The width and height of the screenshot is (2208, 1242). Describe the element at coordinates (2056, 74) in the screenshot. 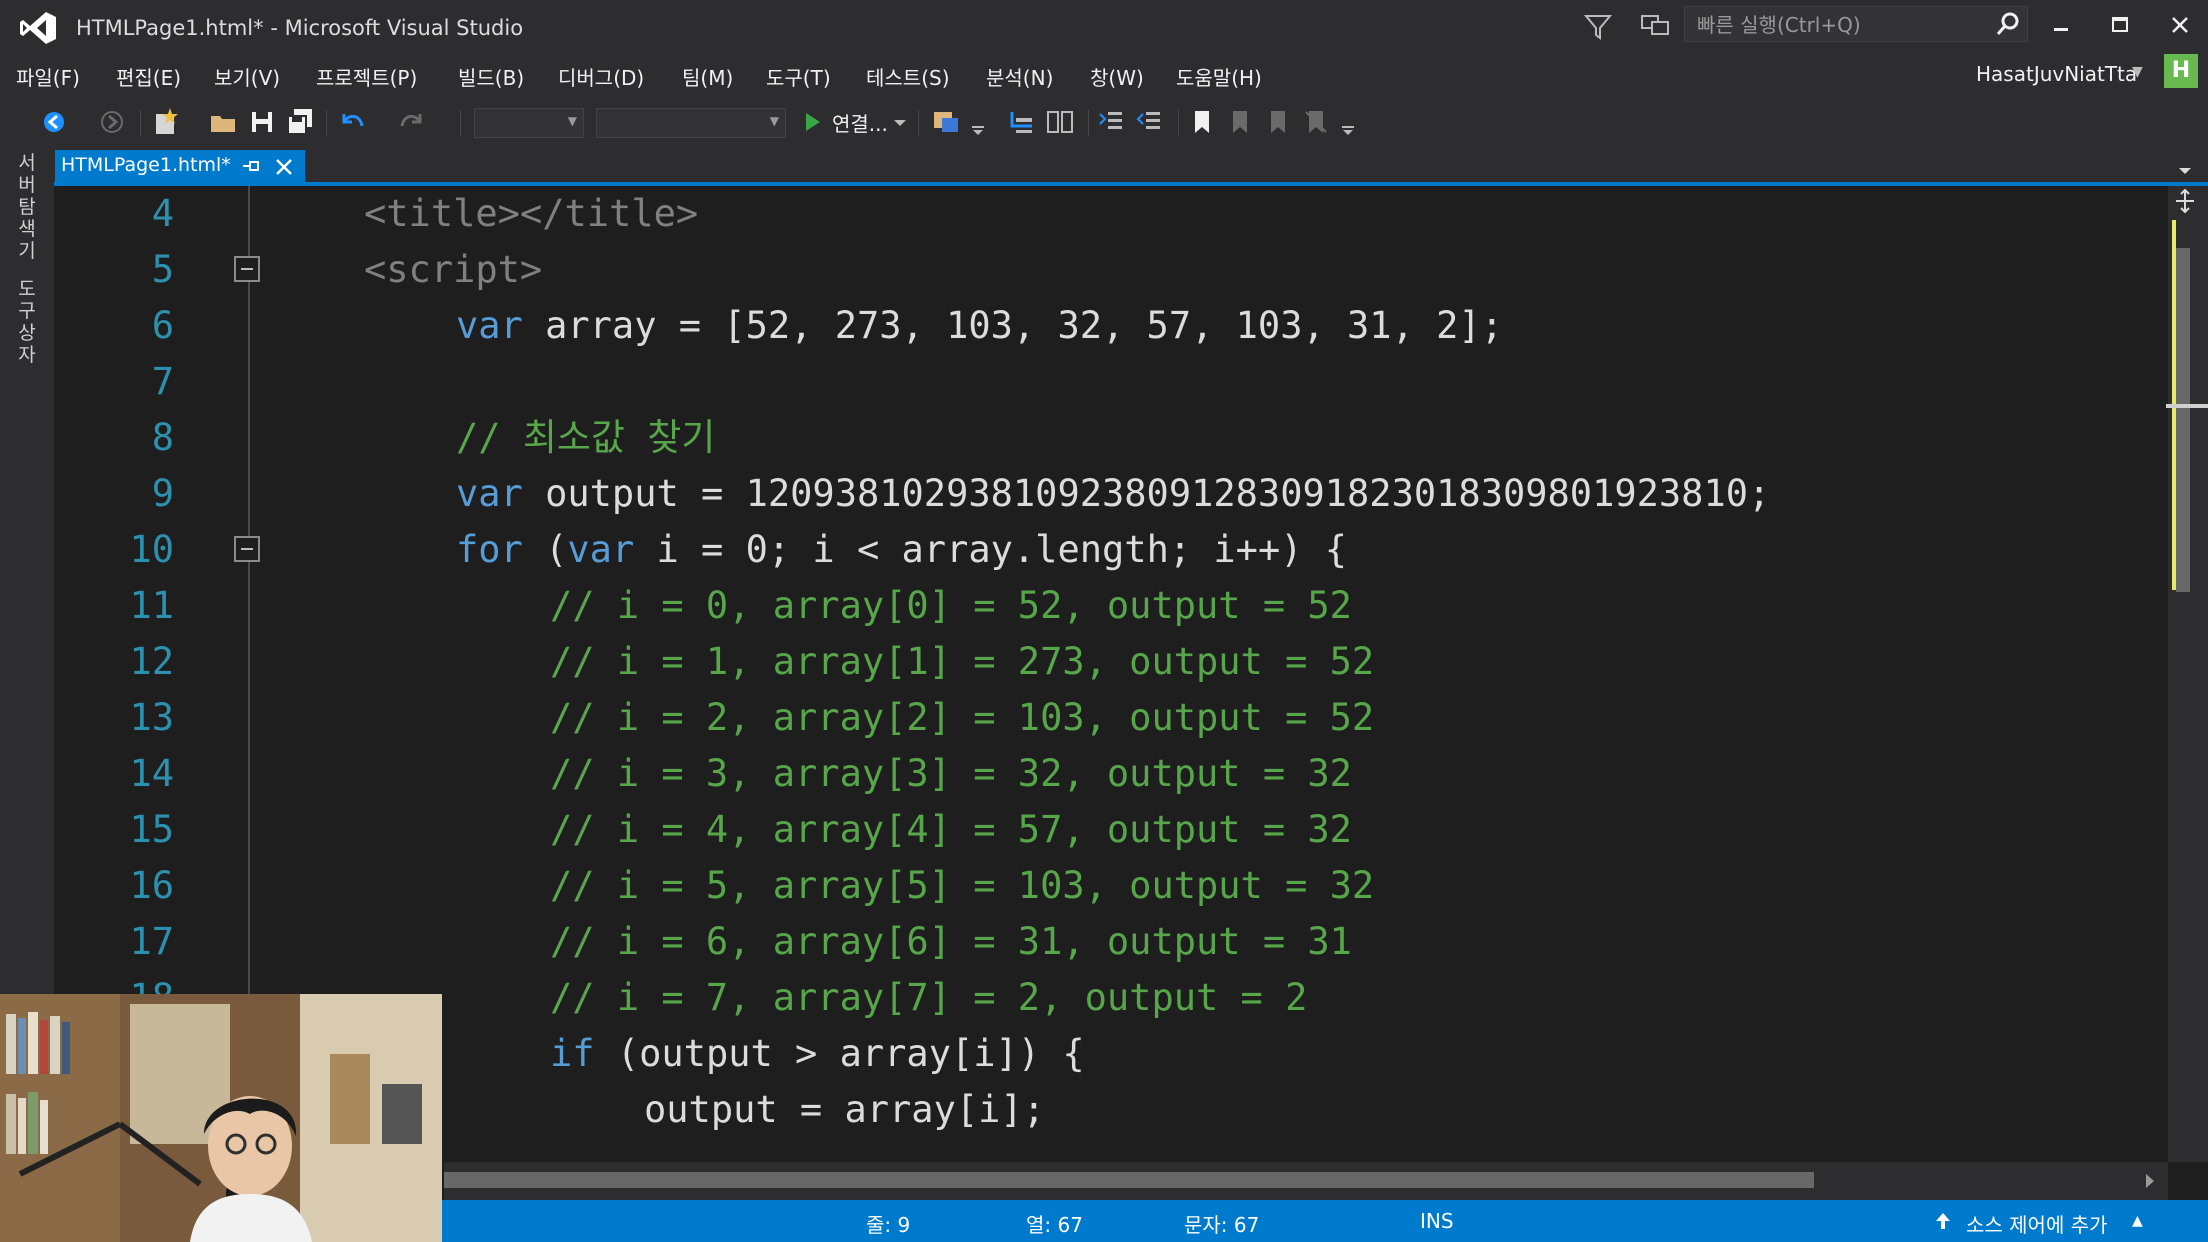

I see `account-name: HasatJuvNiatTta` at that location.